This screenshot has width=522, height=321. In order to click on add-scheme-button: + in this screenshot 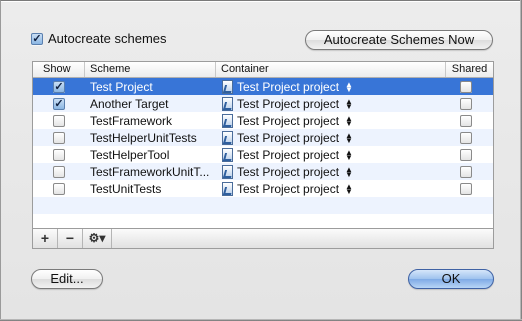, I will do `click(45, 238)`.